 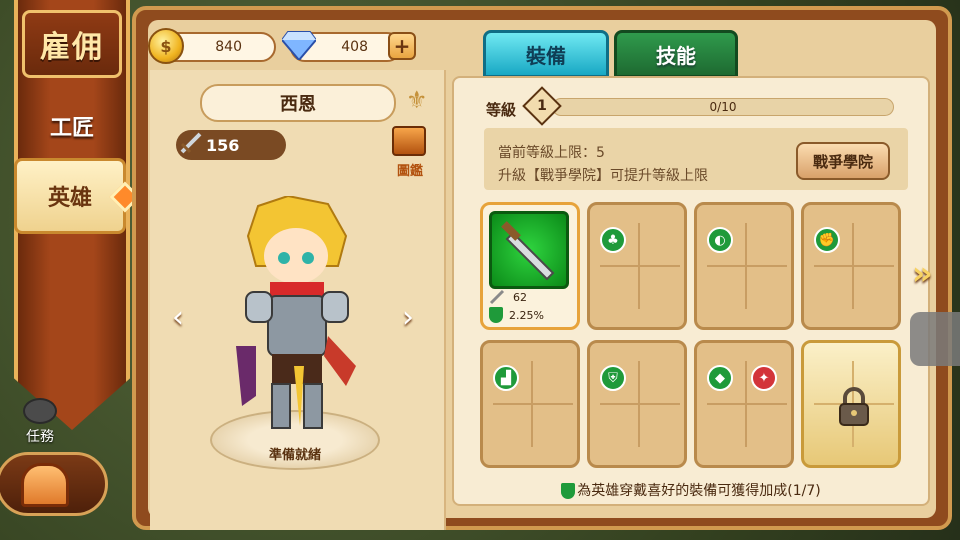 I want to click on accessory-icon: ◆, so click(x=720, y=378).